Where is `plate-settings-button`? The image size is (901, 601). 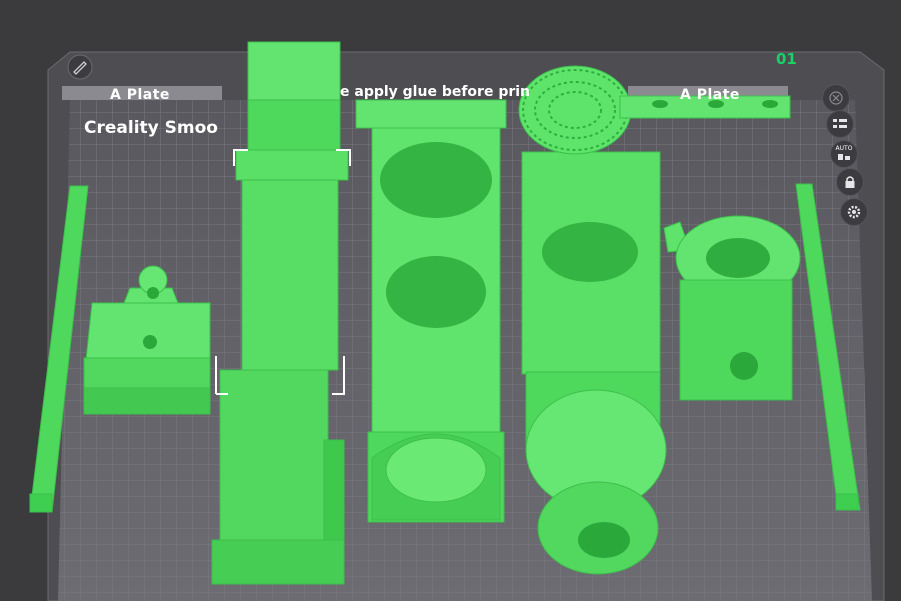
plate-settings-button is located at coordinates (854, 212).